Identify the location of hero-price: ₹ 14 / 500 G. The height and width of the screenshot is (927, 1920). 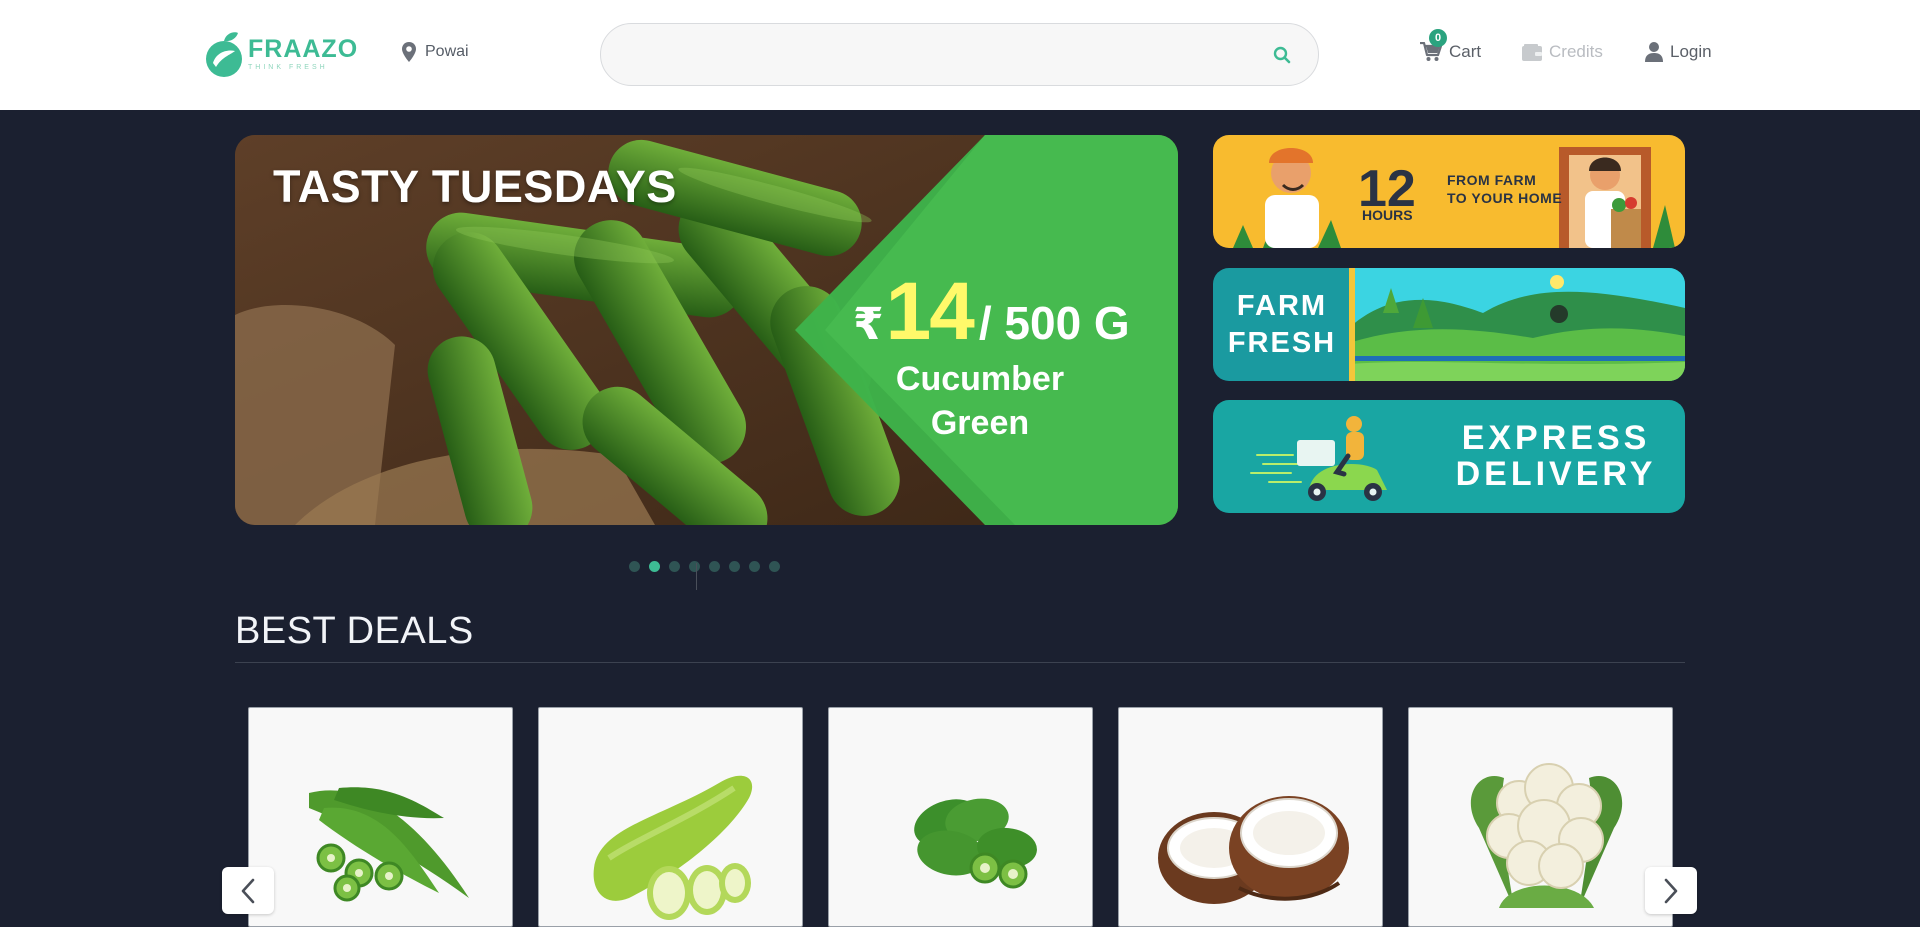
(1015, 312).